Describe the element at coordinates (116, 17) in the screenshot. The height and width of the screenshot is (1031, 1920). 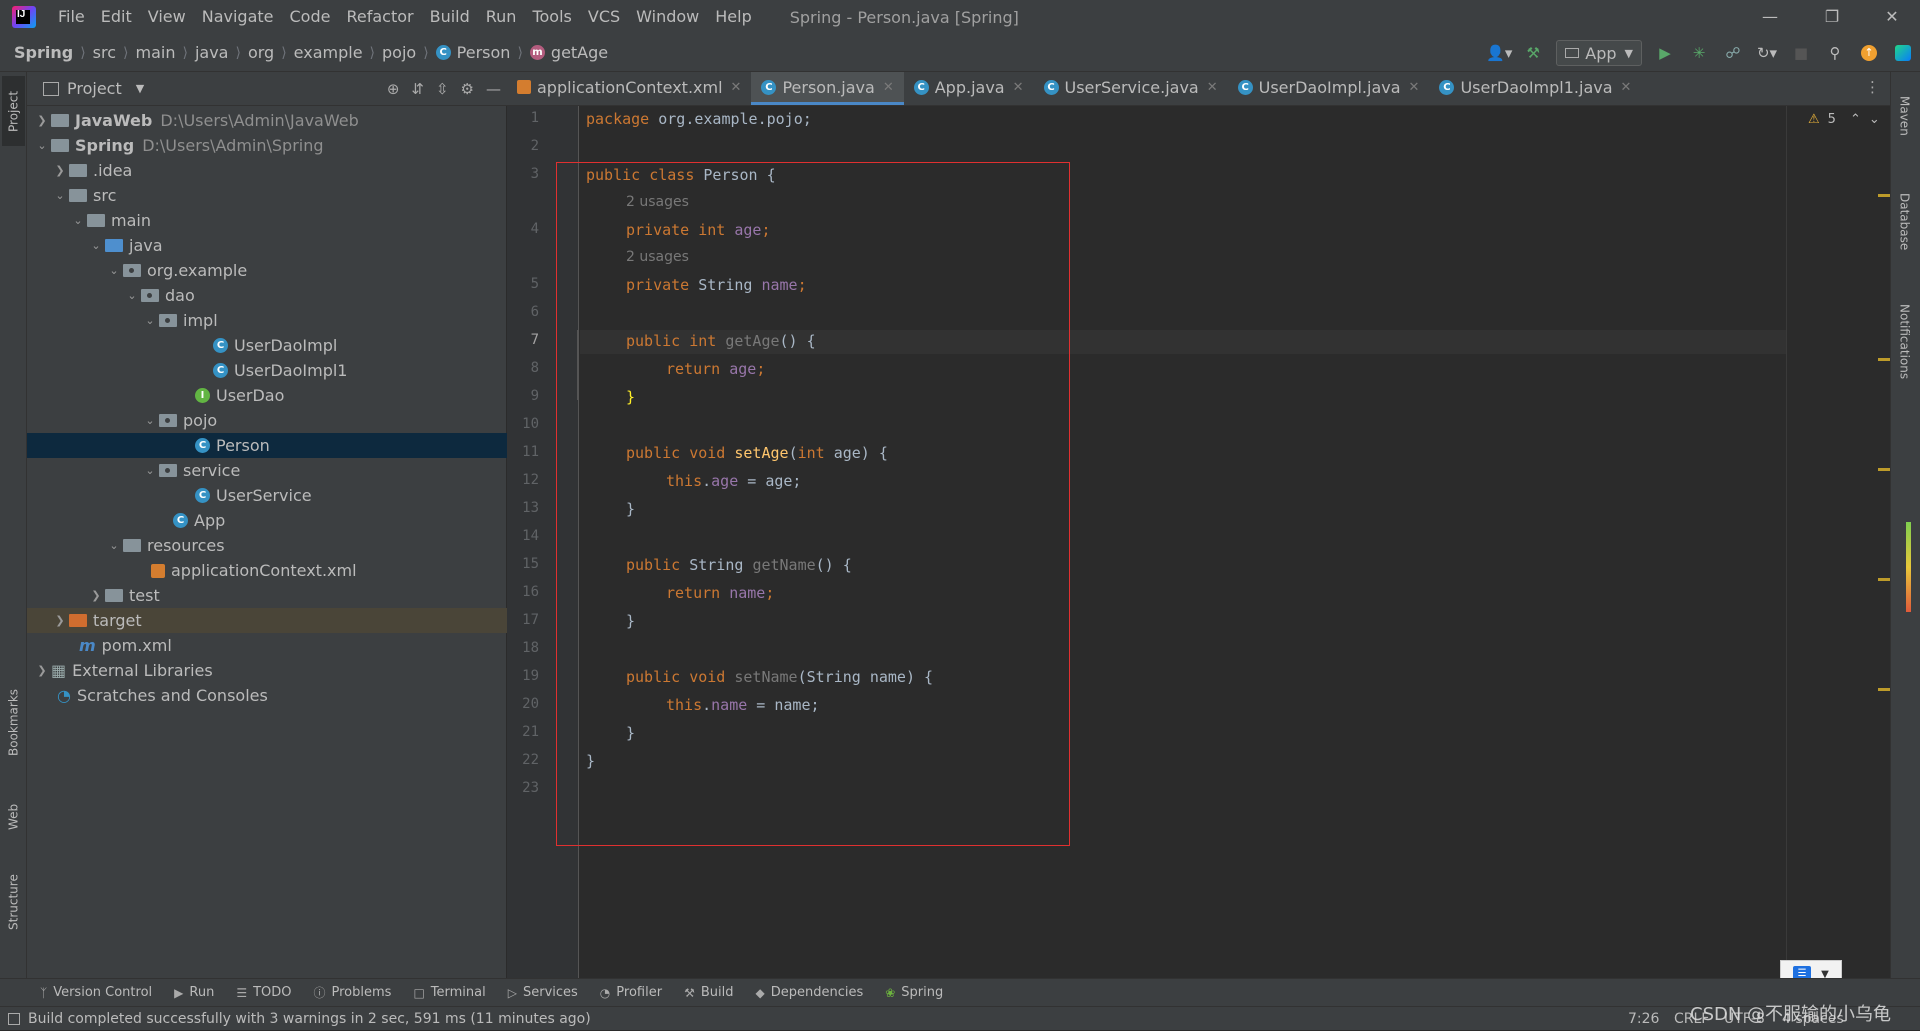
I see `menu-edit: Edit` at that location.